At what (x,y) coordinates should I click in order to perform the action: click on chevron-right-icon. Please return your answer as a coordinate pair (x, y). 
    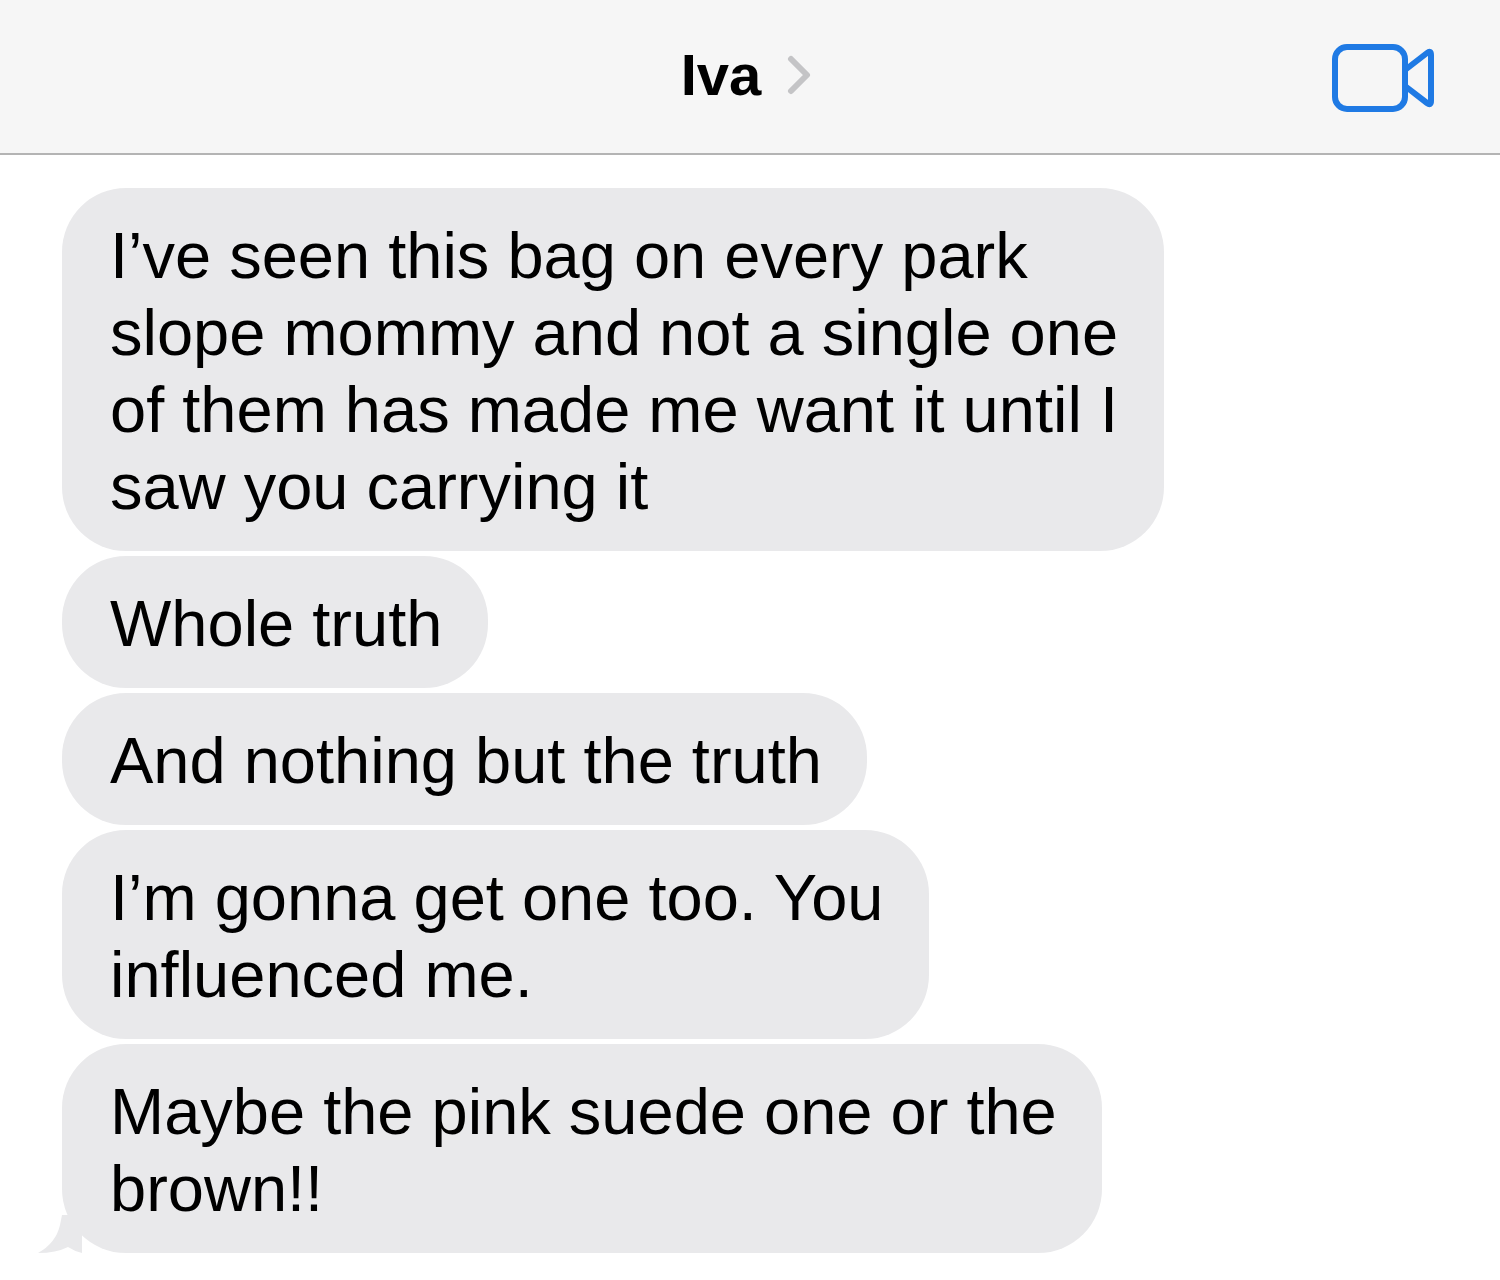
    Looking at the image, I should click on (799, 74).